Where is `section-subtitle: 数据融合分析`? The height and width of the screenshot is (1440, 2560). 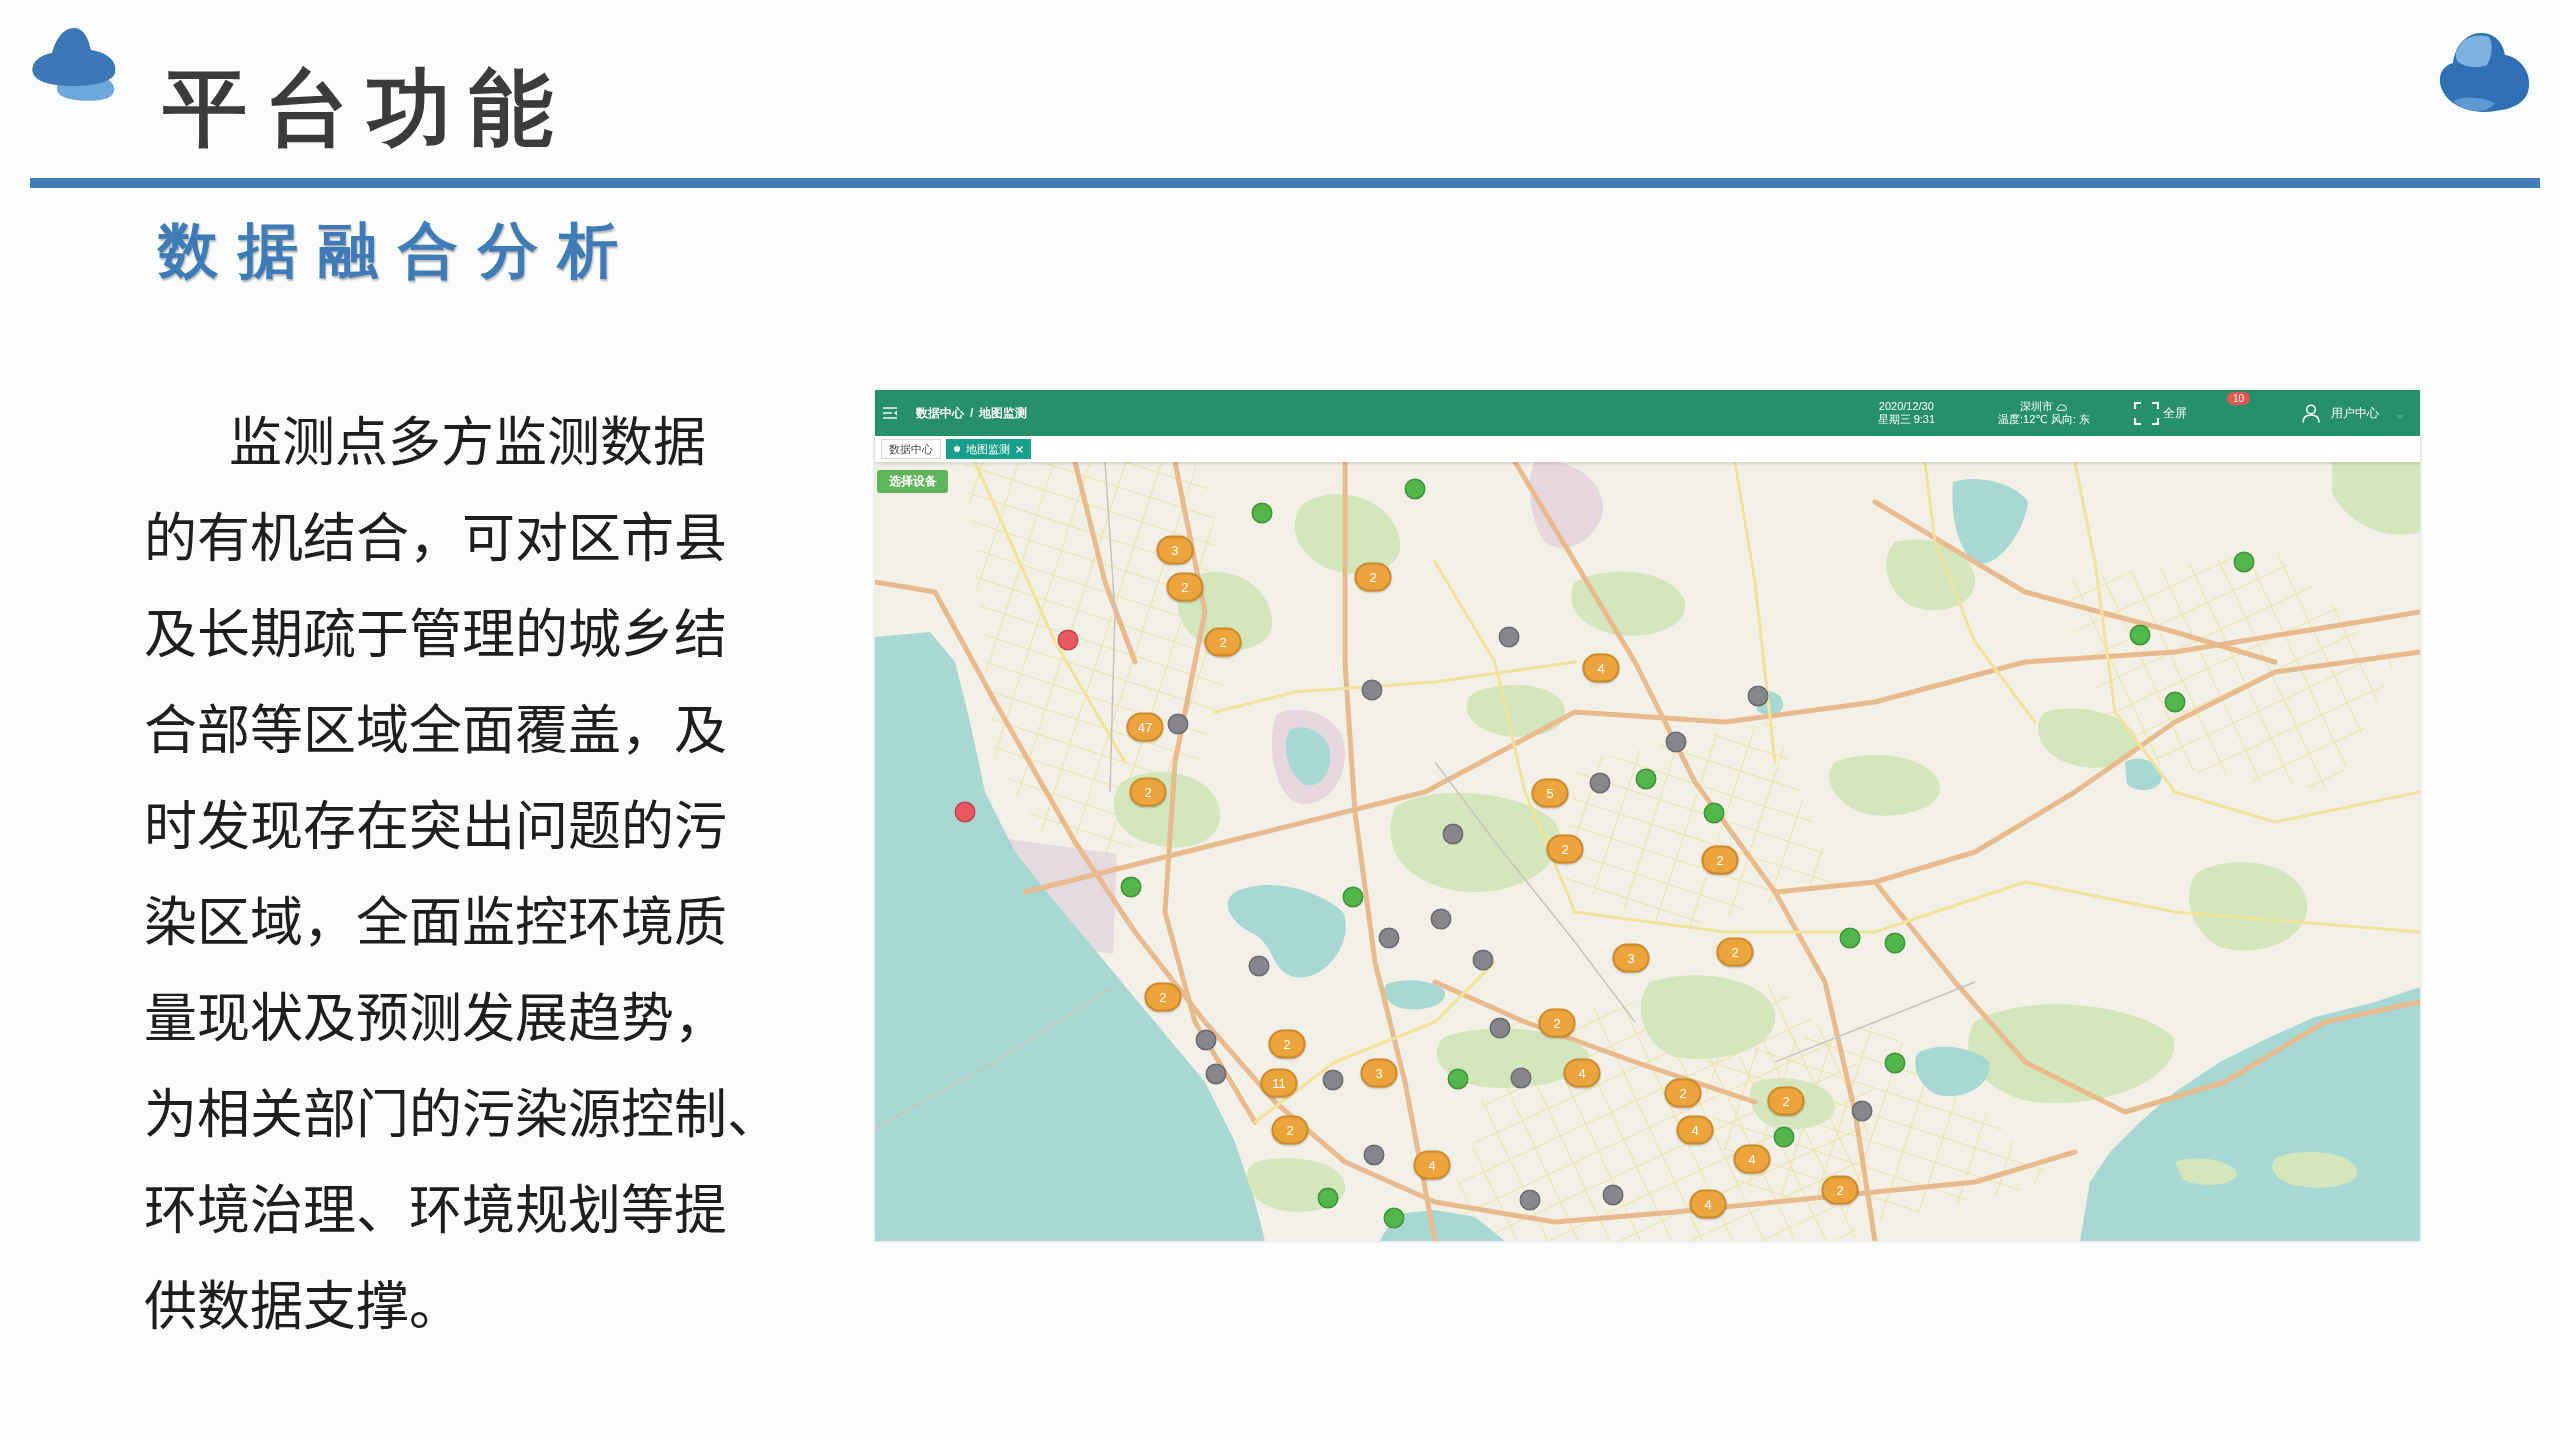 section-subtitle: 数据融合分析 is located at coordinates (398, 250).